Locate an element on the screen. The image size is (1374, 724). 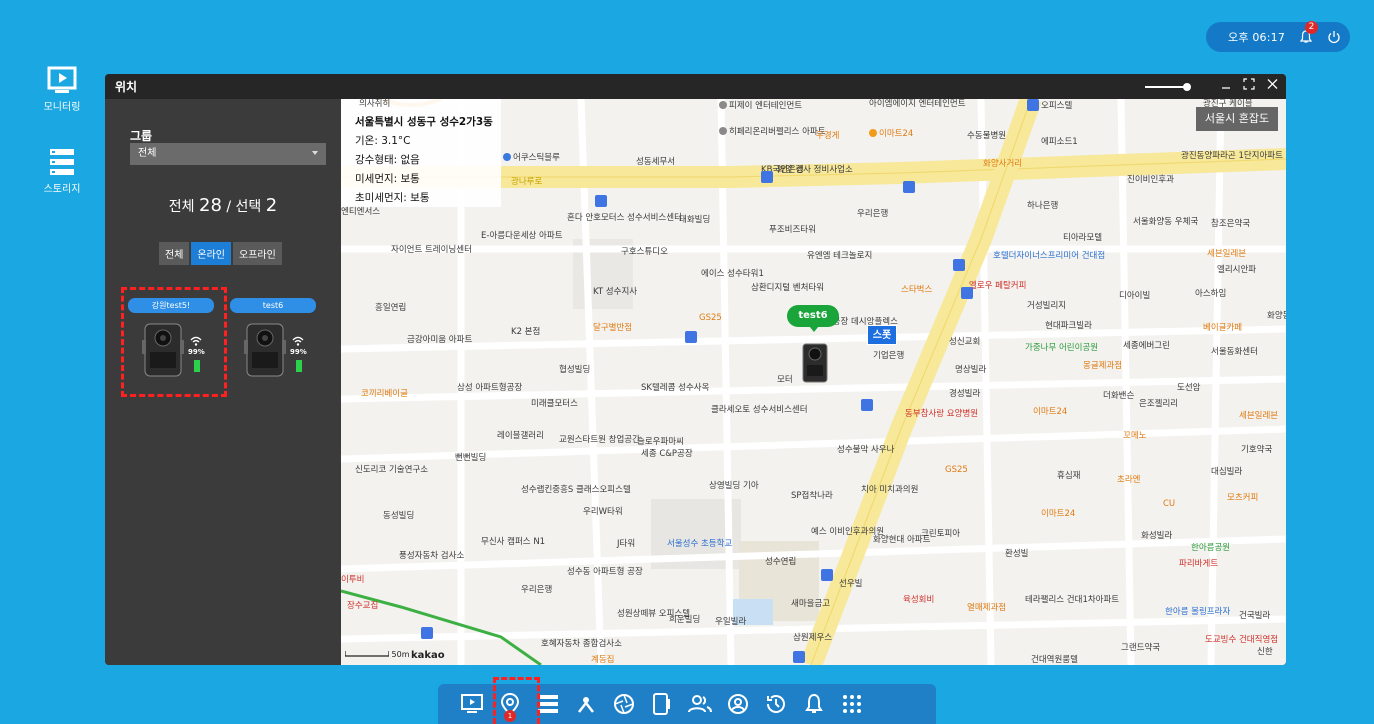
aperture-icon is located at coordinates (624, 704).